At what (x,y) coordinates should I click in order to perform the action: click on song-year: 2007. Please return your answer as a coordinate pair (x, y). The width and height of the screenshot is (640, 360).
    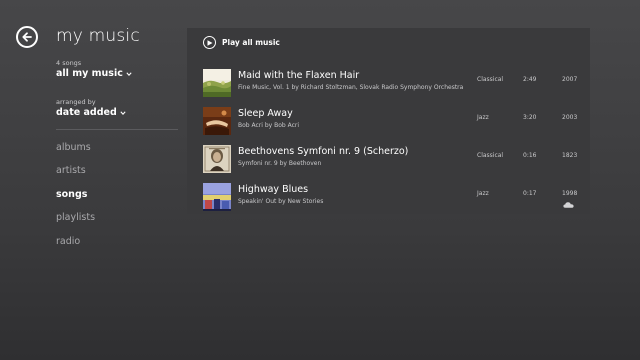
    Looking at the image, I should click on (570, 79).